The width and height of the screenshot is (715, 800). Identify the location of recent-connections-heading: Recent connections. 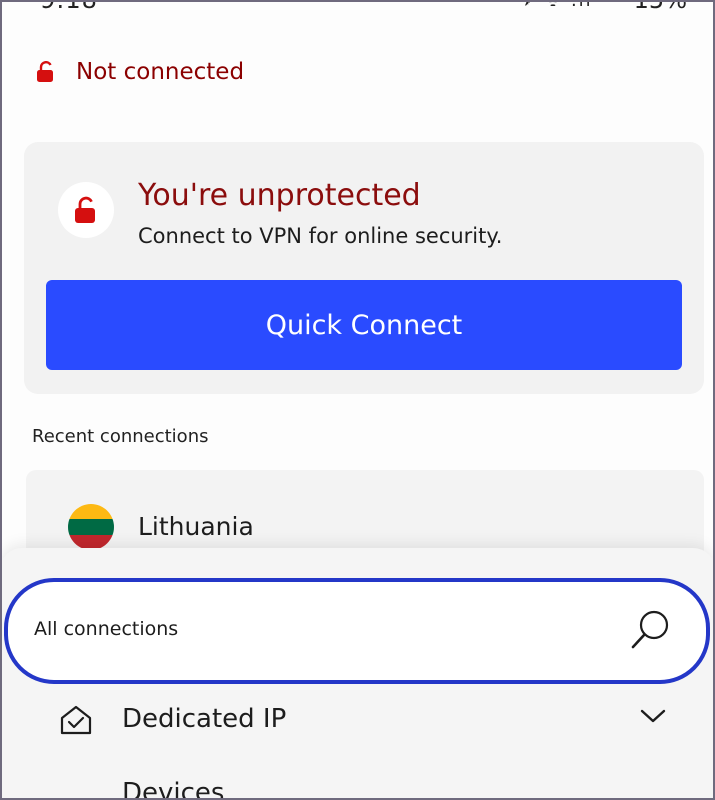
(120, 436).